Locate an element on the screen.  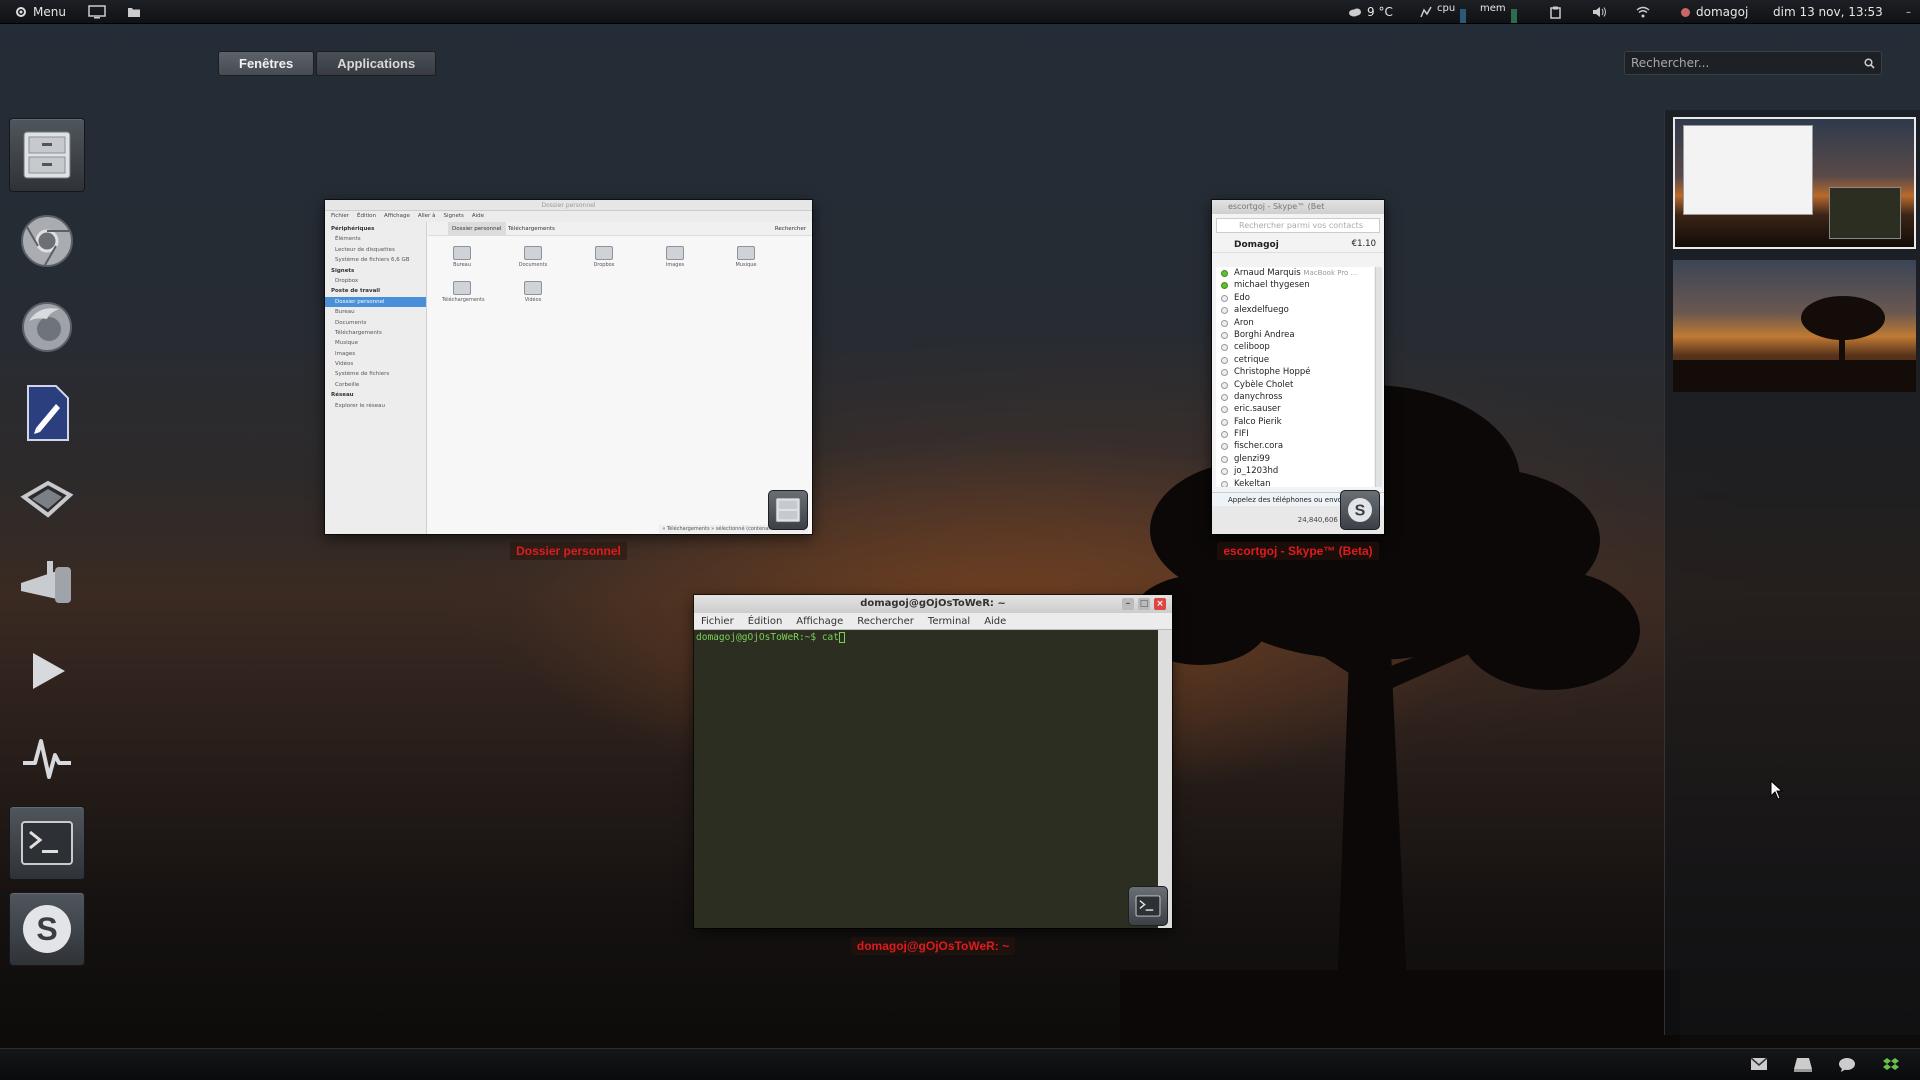
term-menu-item: Affichage is located at coordinates (819, 621).